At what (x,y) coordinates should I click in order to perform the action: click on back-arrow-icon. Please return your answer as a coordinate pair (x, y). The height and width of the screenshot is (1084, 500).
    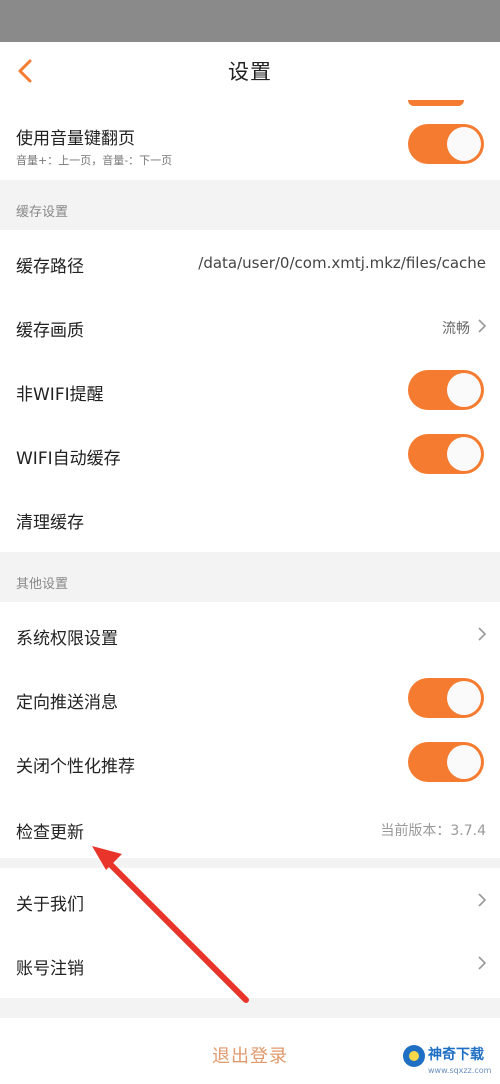
    Looking at the image, I should click on (26, 71).